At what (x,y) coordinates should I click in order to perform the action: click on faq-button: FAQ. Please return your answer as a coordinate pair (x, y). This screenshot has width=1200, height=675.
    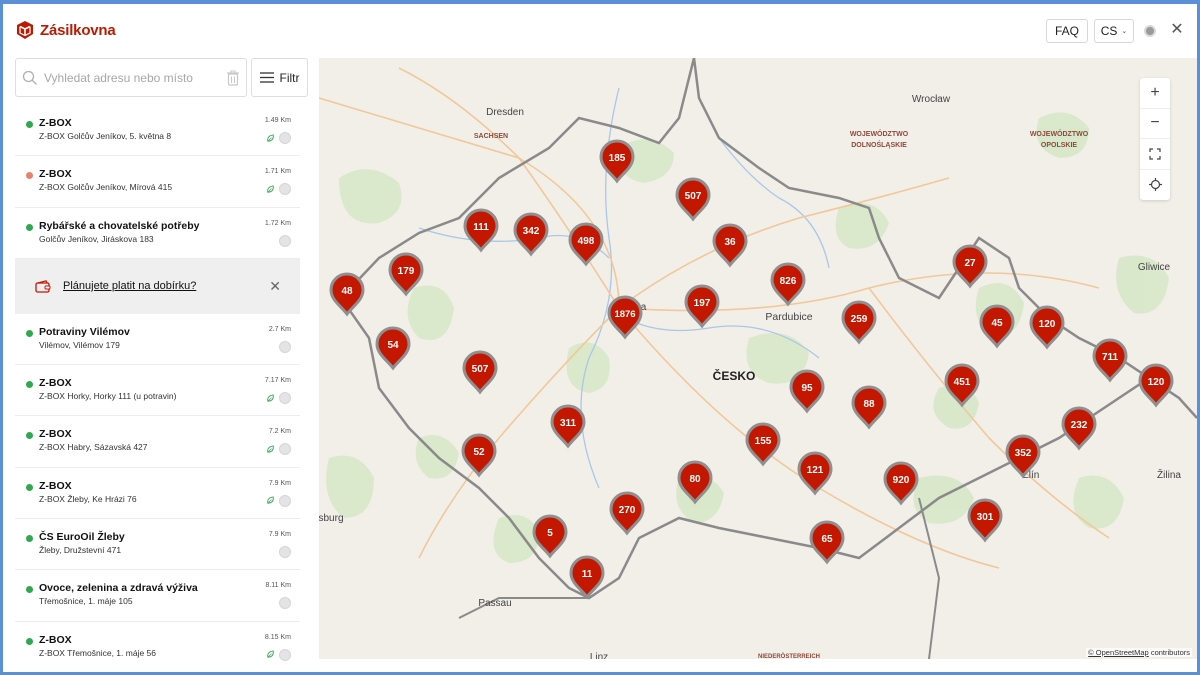
    Looking at the image, I should click on (1067, 31).